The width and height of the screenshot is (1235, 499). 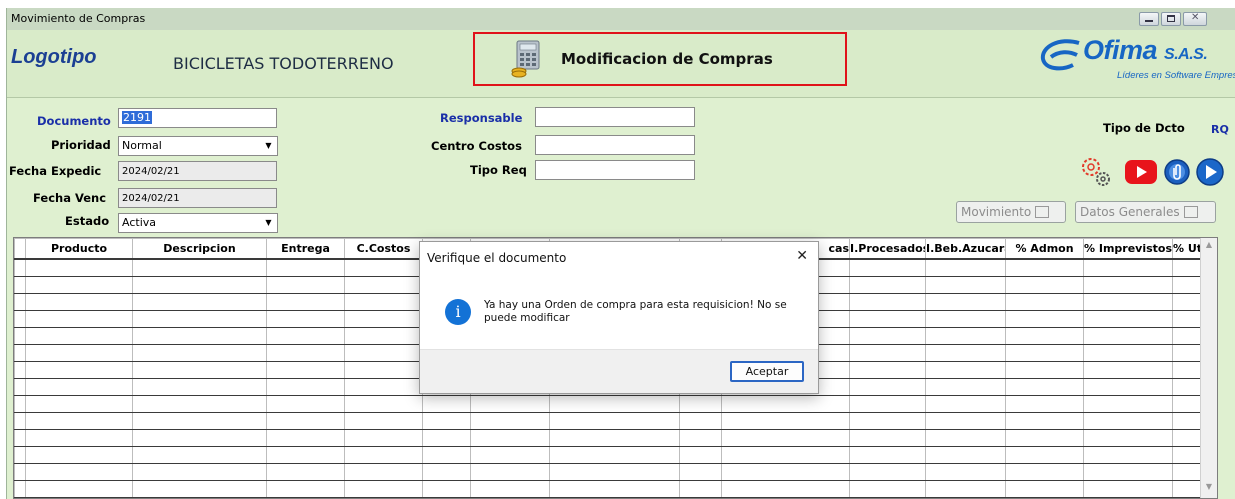 What do you see at coordinates (1177, 172) in the screenshot?
I see `attachment-icon` at bounding box center [1177, 172].